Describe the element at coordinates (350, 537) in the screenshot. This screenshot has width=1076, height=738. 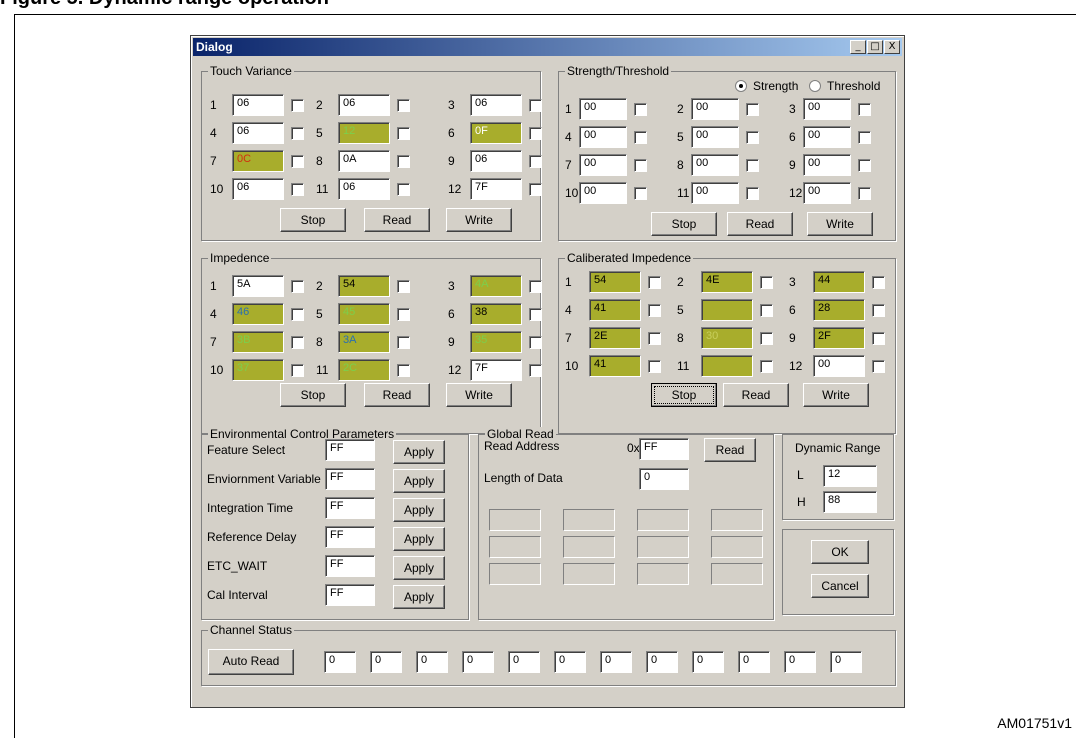
I see `env-input-3: FF` at that location.